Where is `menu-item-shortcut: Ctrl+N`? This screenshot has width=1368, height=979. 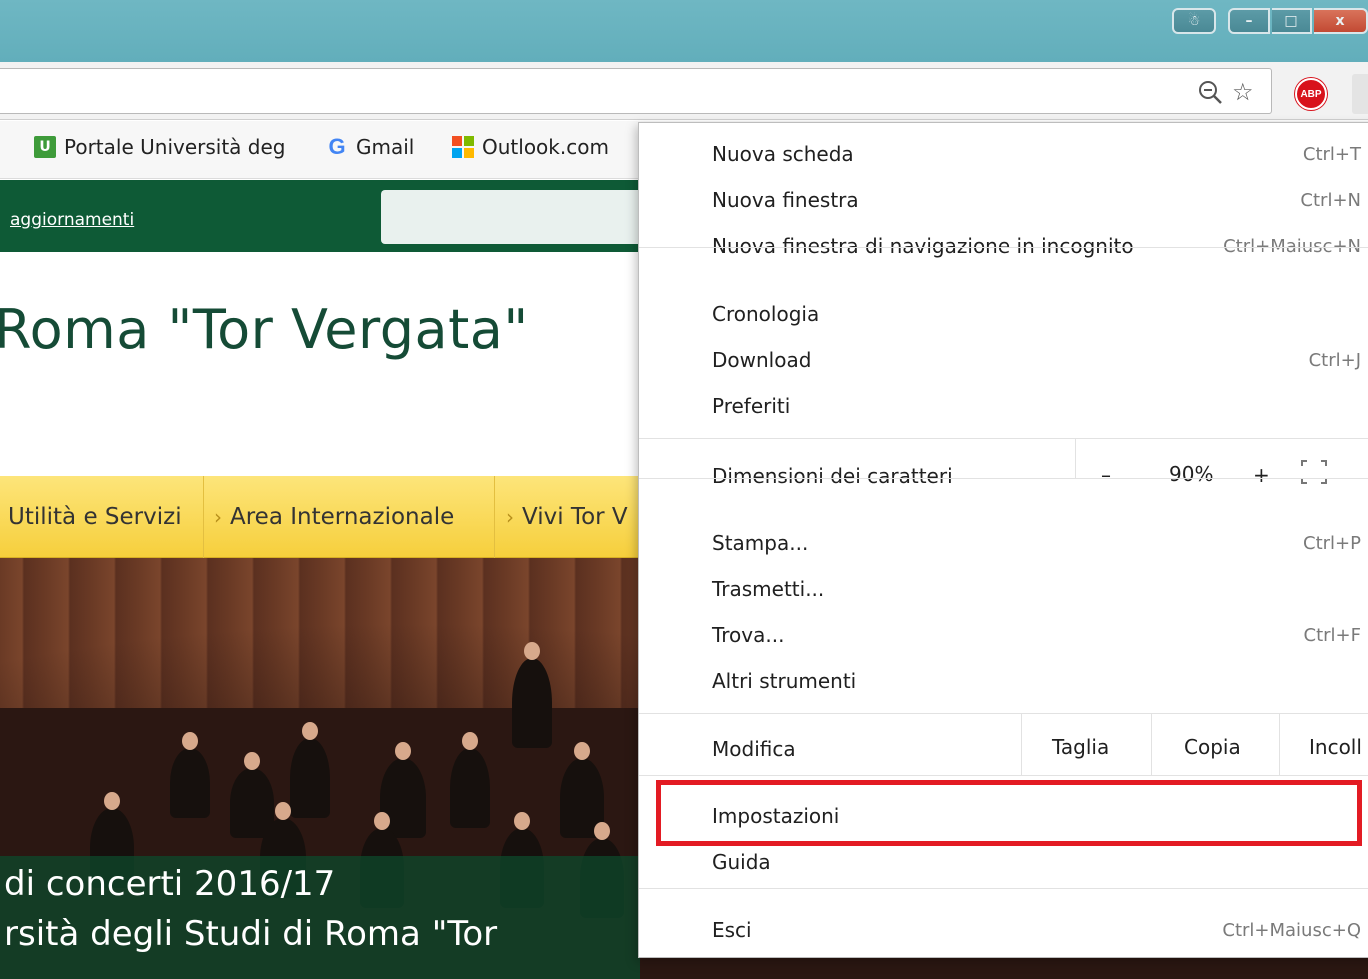 menu-item-shortcut: Ctrl+N is located at coordinates (1330, 200).